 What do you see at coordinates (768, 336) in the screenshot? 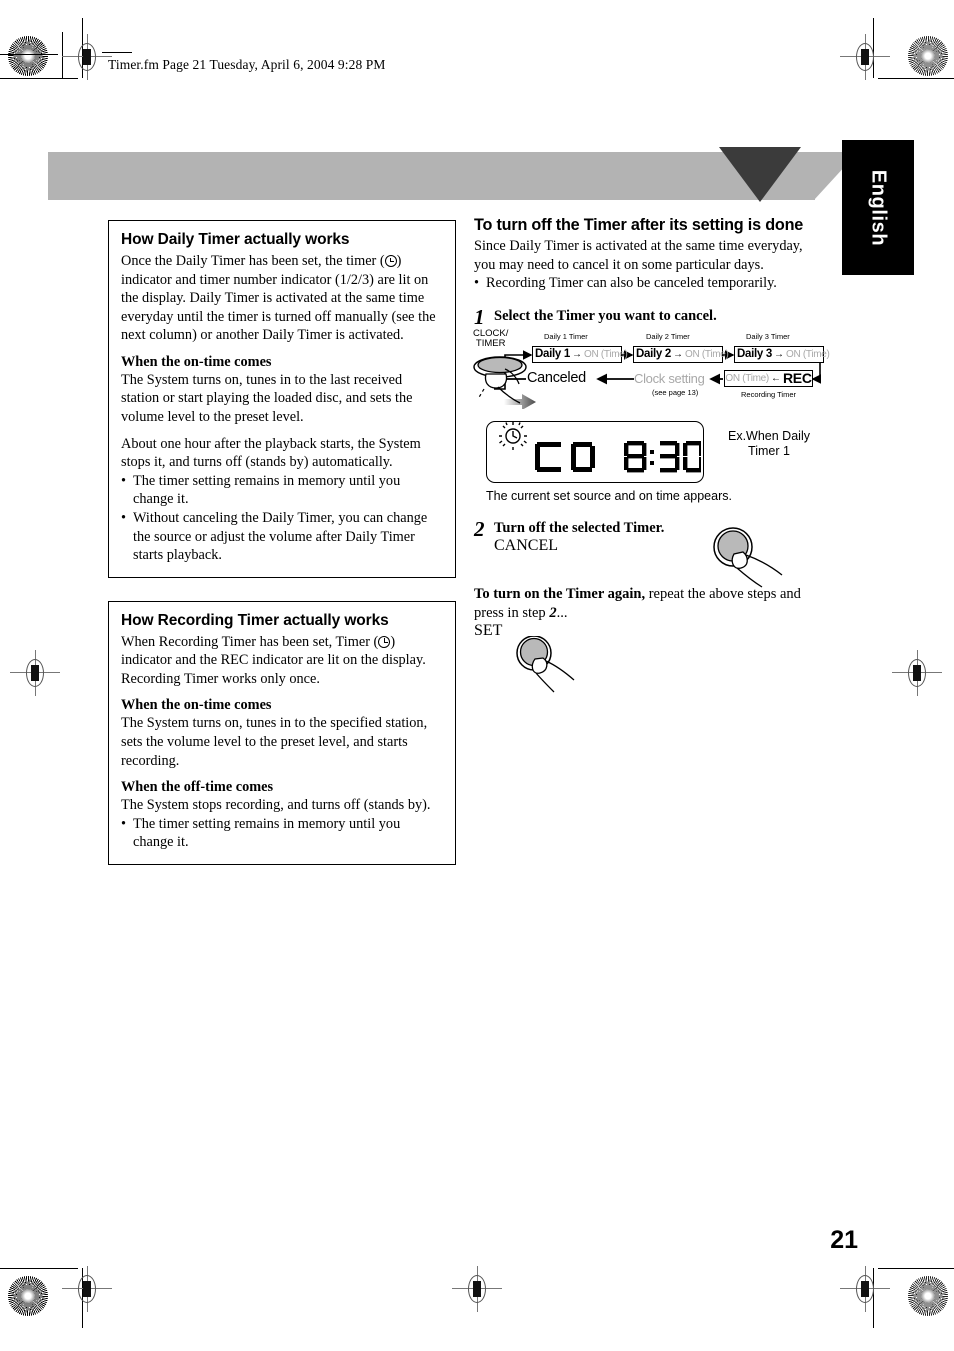
I see `flow-caption-daily3: Daily 3 Timer` at bounding box center [768, 336].